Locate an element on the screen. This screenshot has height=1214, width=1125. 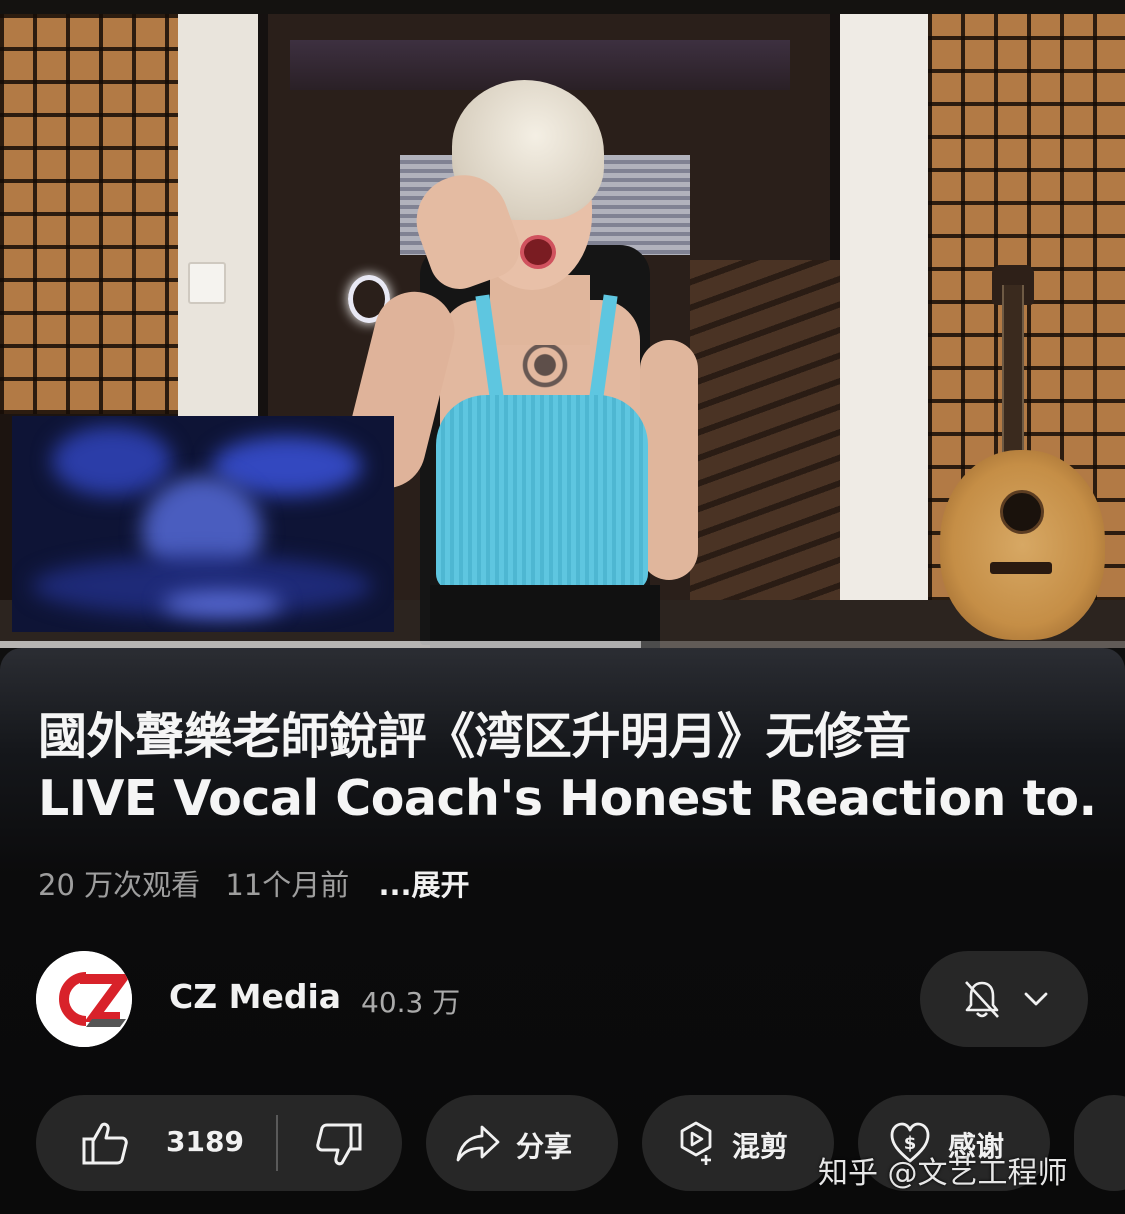
person-pants is located at coordinates (545, 616).